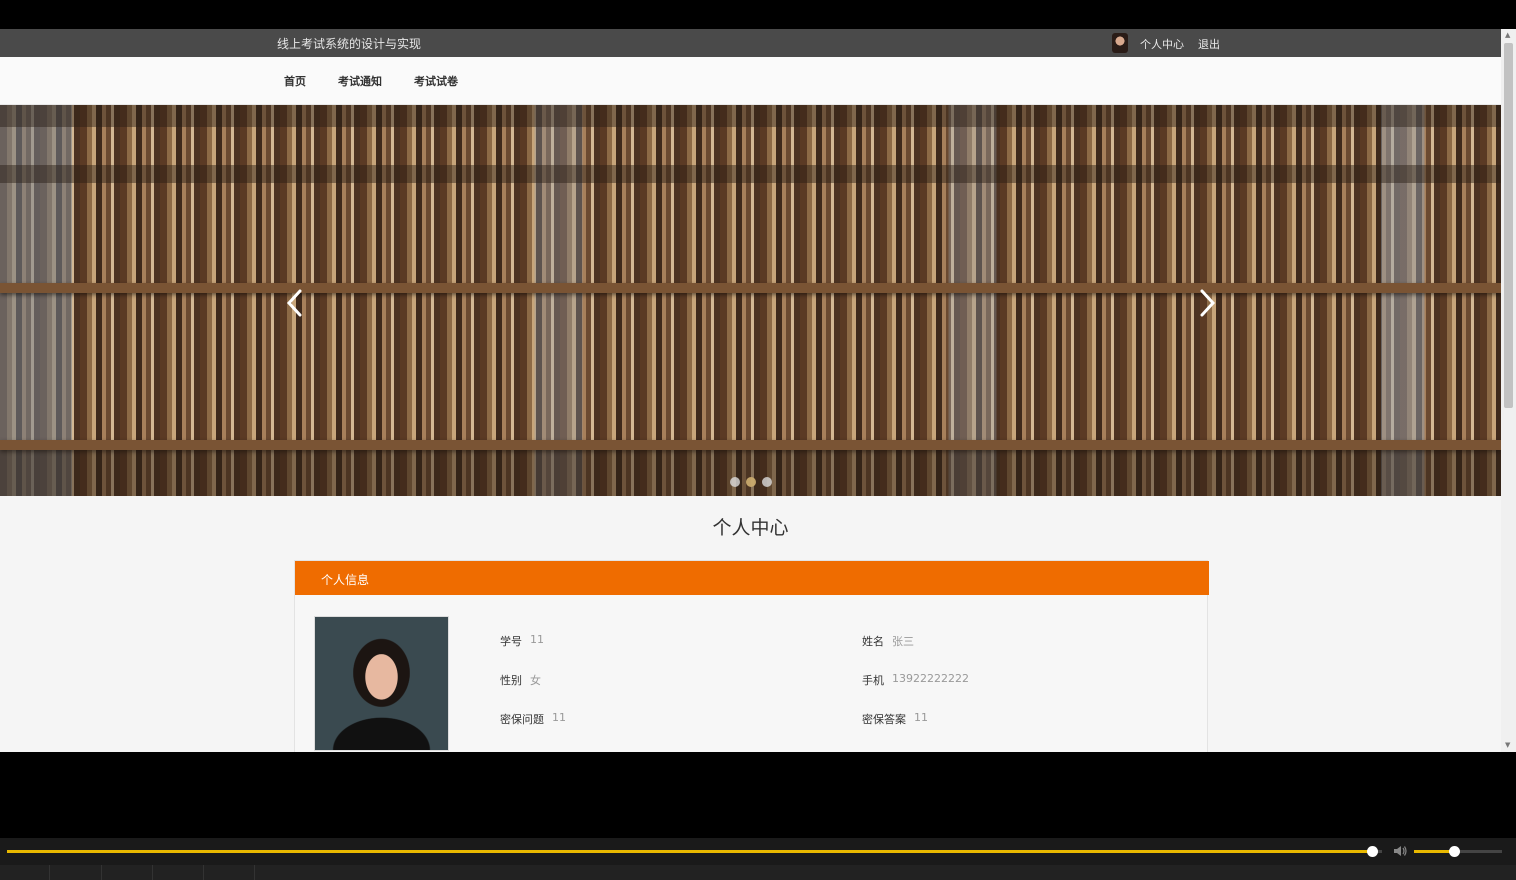 This screenshot has height=880, width=1516. I want to click on chevron-left-icon, so click(294, 303).